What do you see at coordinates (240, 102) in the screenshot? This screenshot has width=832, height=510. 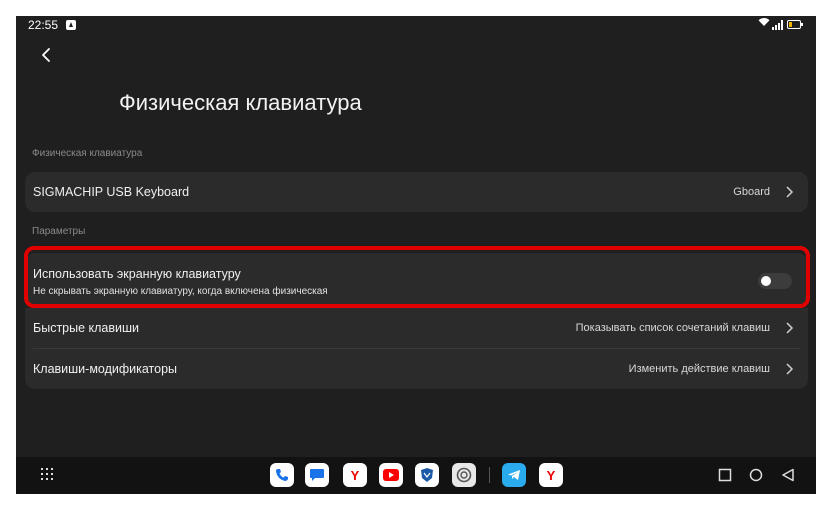 I see `page-title: Физическая клавиатура` at bounding box center [240, 102].